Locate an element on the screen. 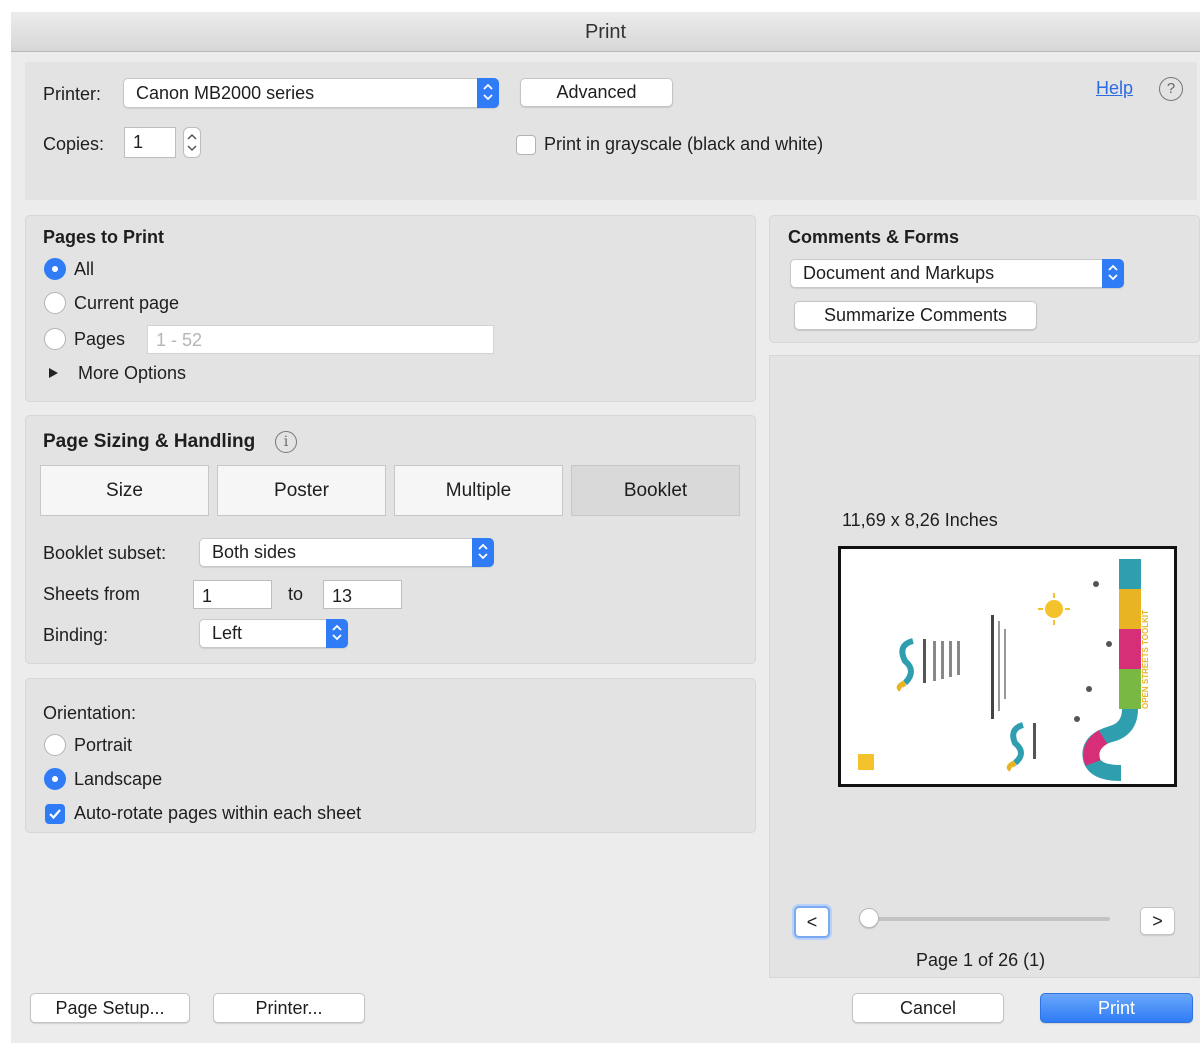  paper-size-label: 11,69 x 8,26 Inches is located at coordinates (920, 520).